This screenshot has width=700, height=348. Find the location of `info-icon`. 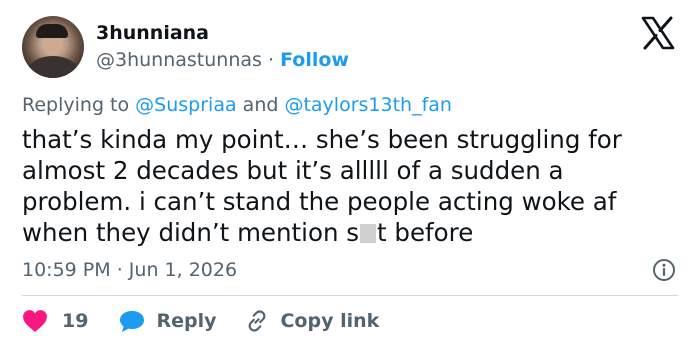

info-icon is located at coordinates (664, 270).